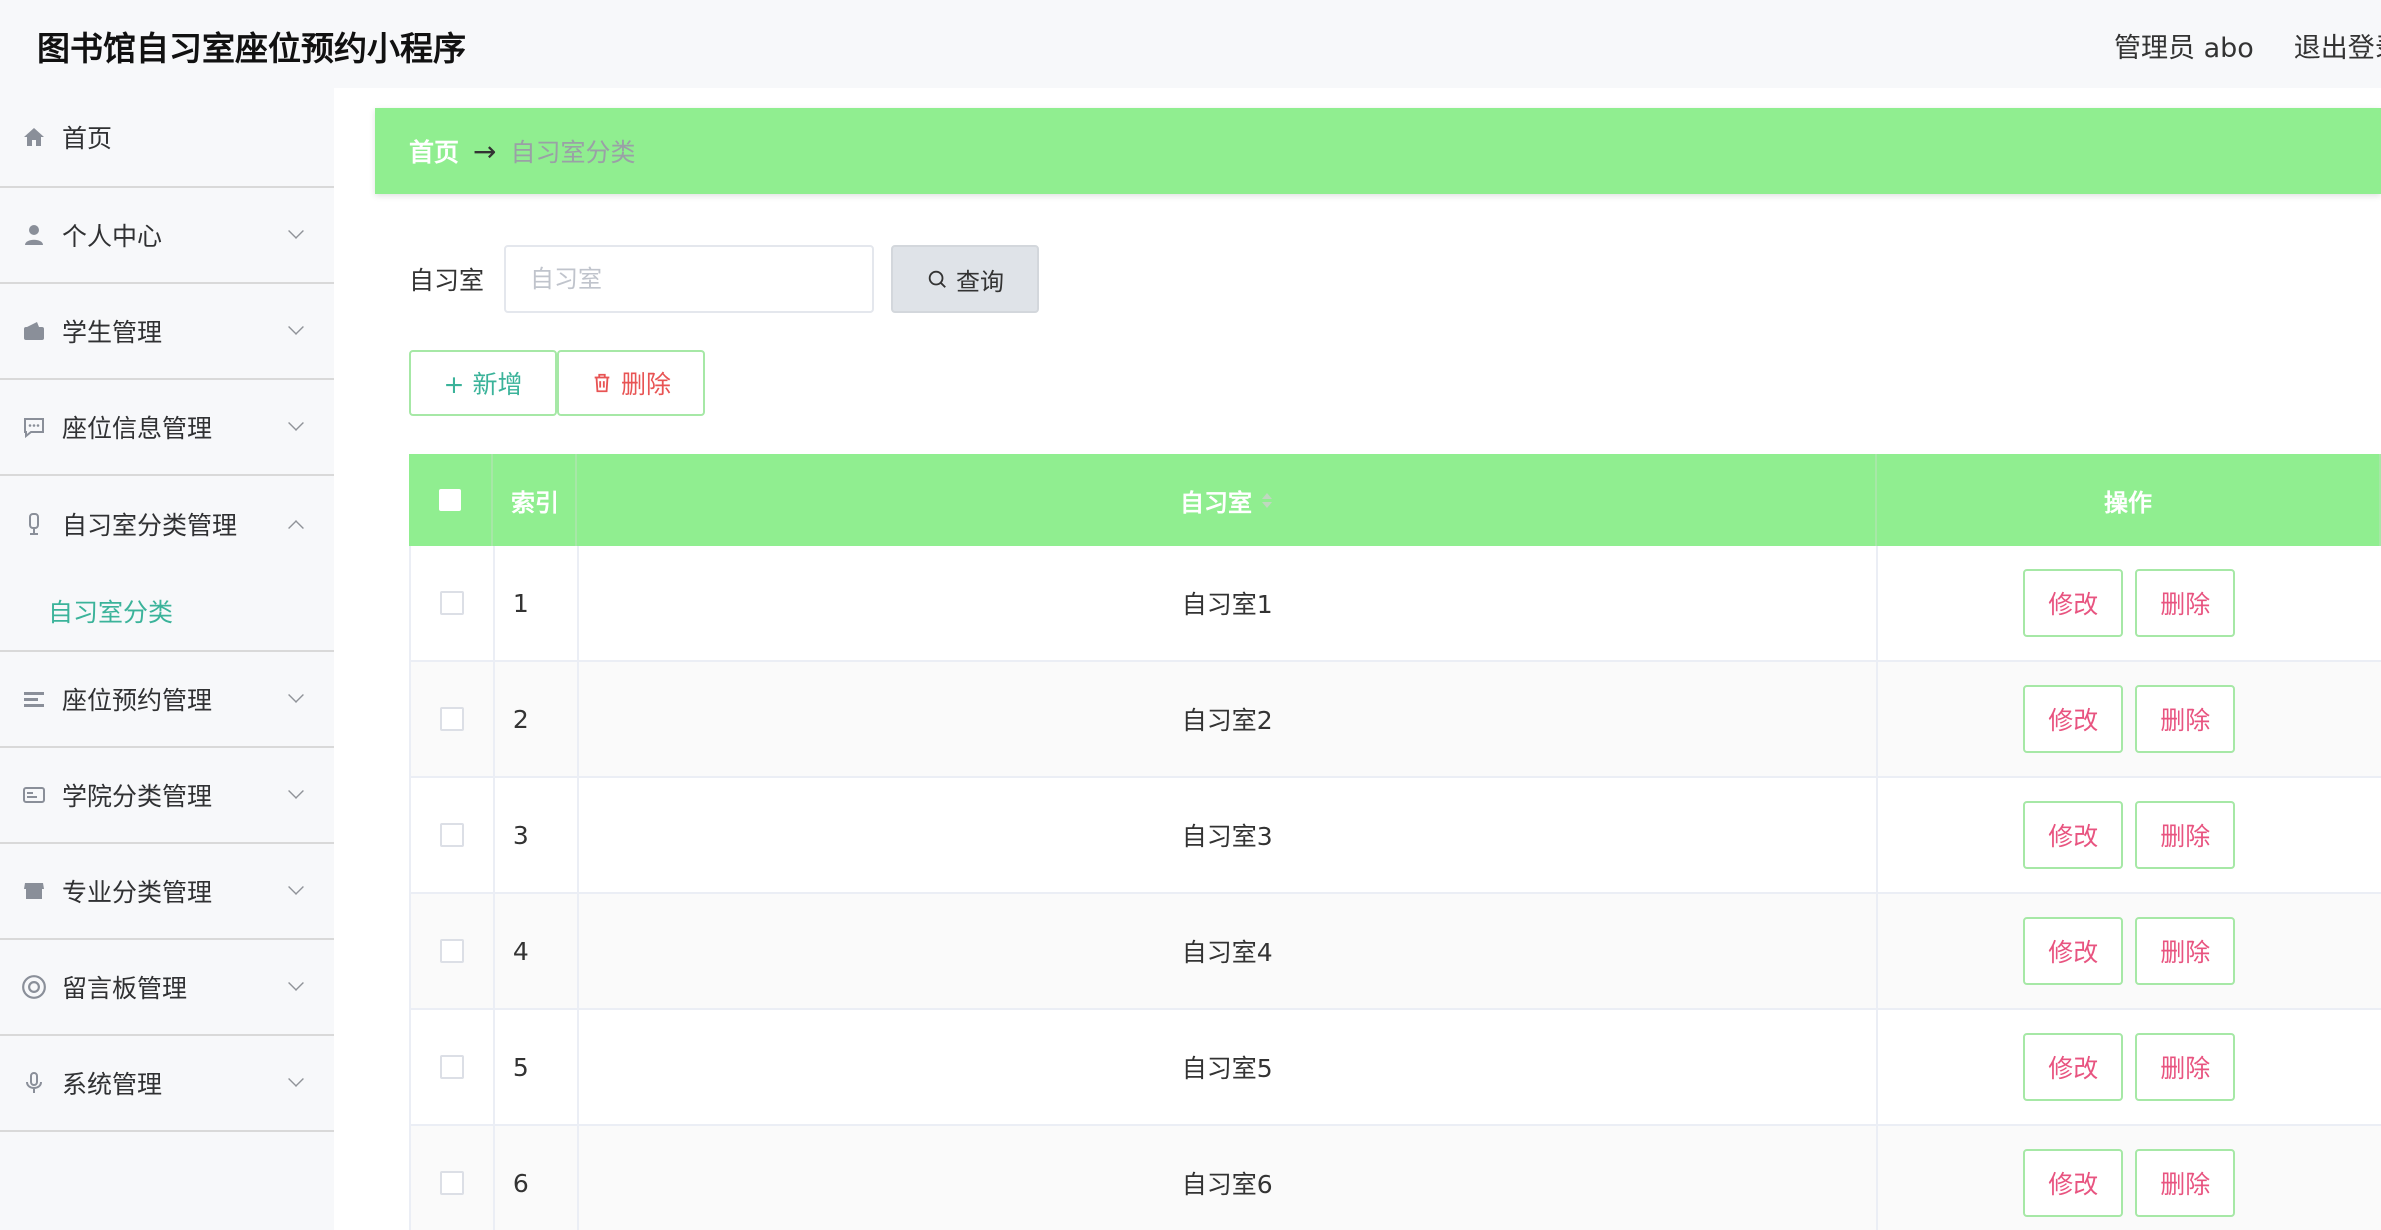  Describe the element at coordinates (1228, 1178) in the screenshot. I see `row-room: 自习室6` at that location.